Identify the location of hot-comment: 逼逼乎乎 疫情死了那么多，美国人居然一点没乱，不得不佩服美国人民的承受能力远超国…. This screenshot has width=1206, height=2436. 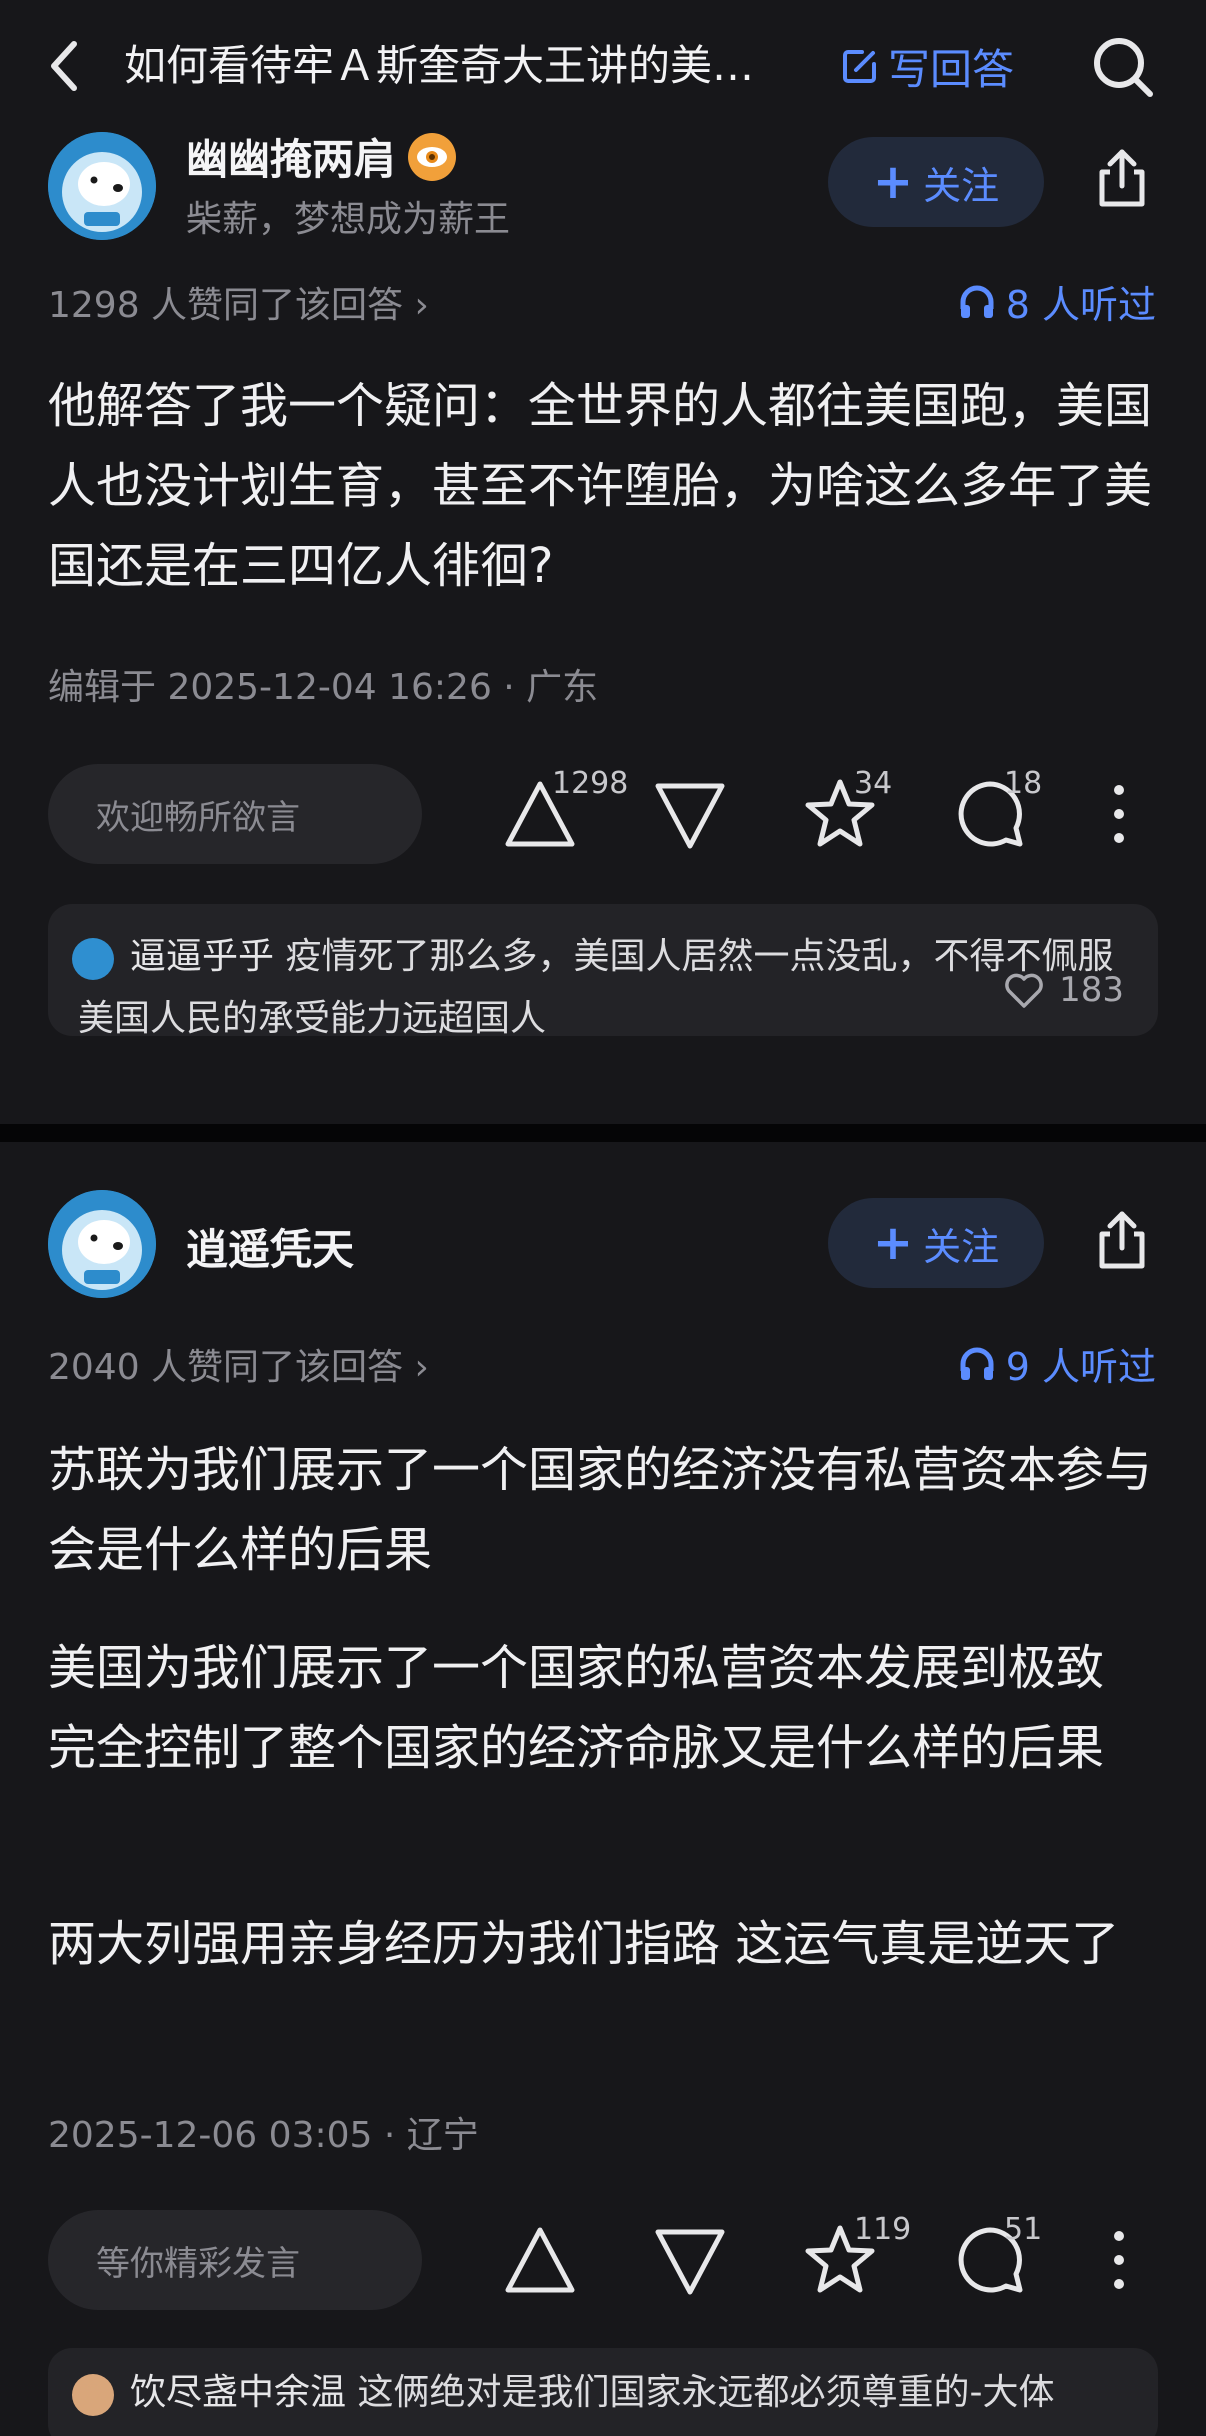
(603, 971).